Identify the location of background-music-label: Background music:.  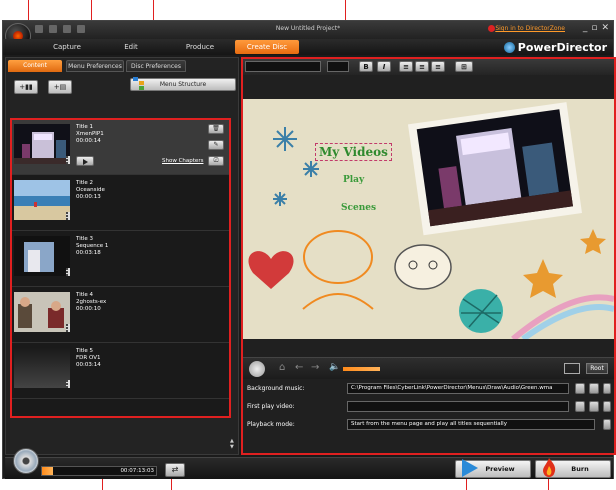
(276, 388).